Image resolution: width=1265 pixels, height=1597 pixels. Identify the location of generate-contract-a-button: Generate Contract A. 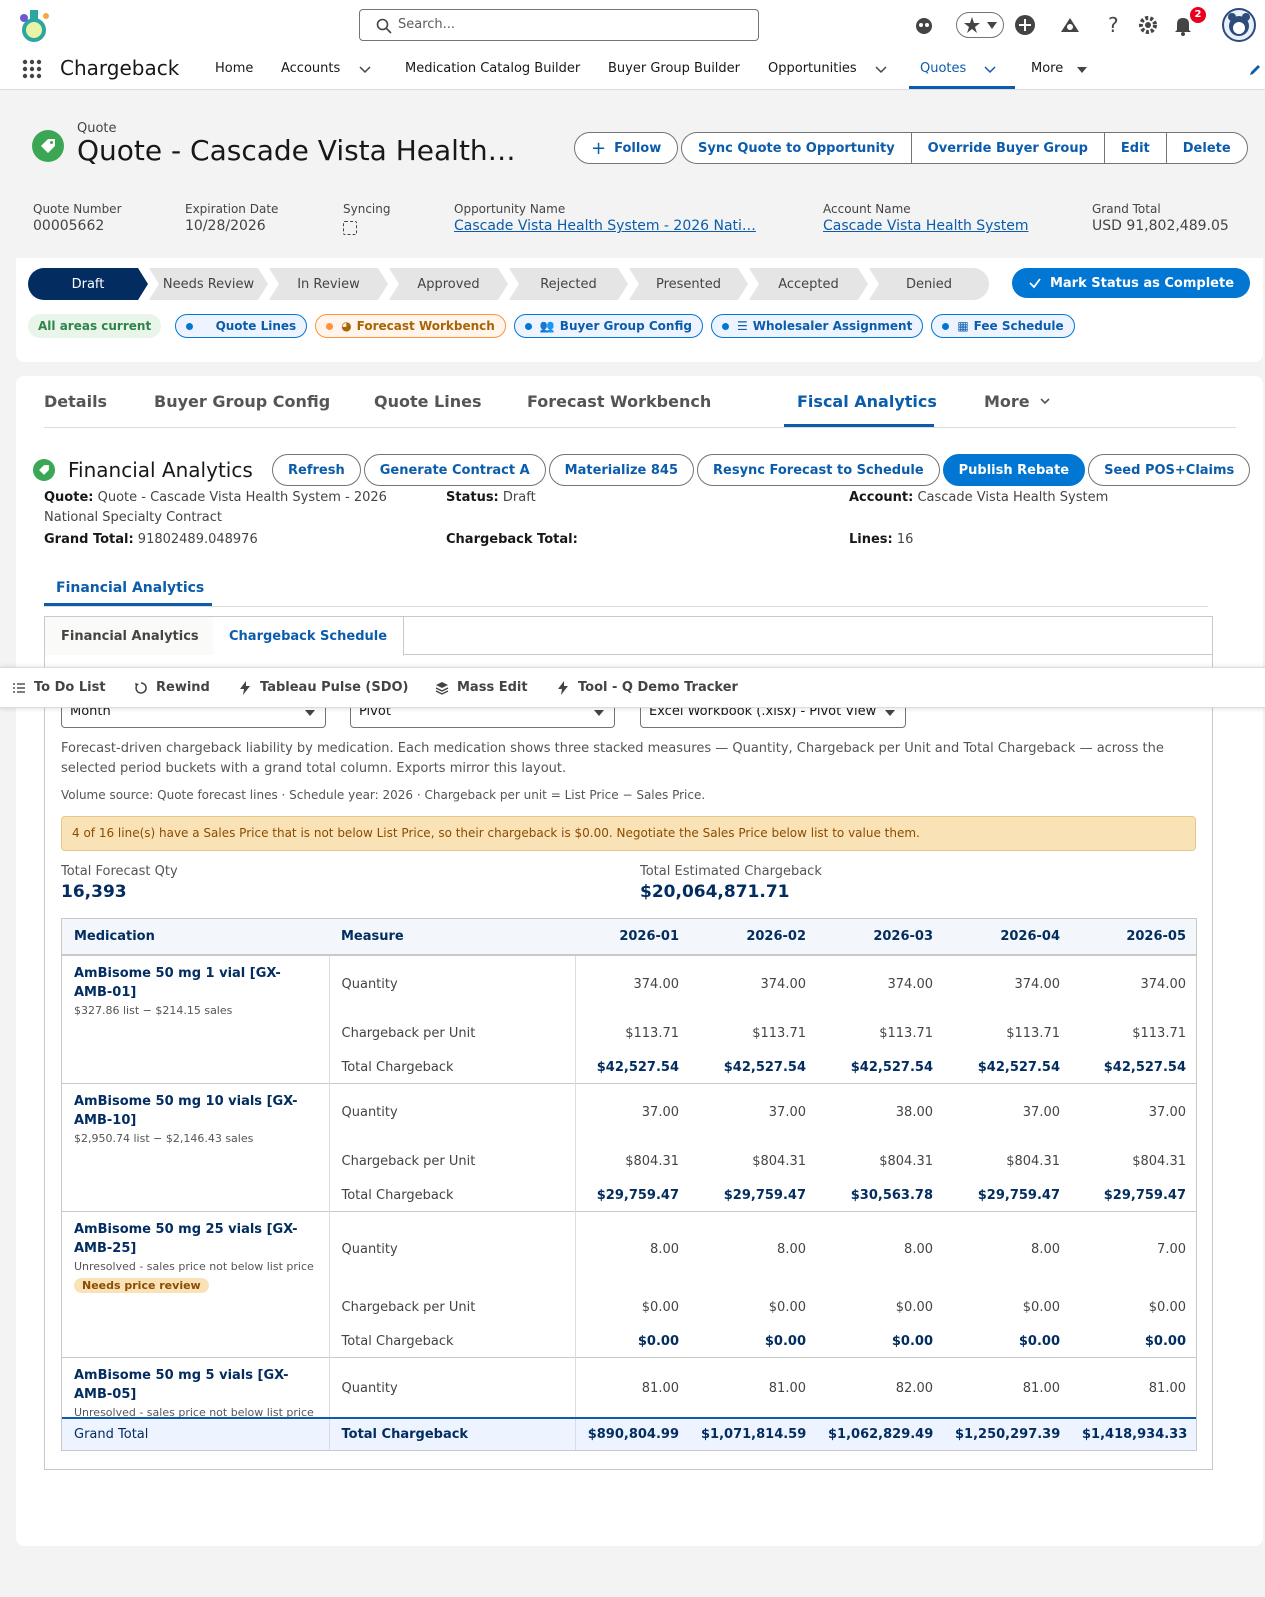
(454, 470).